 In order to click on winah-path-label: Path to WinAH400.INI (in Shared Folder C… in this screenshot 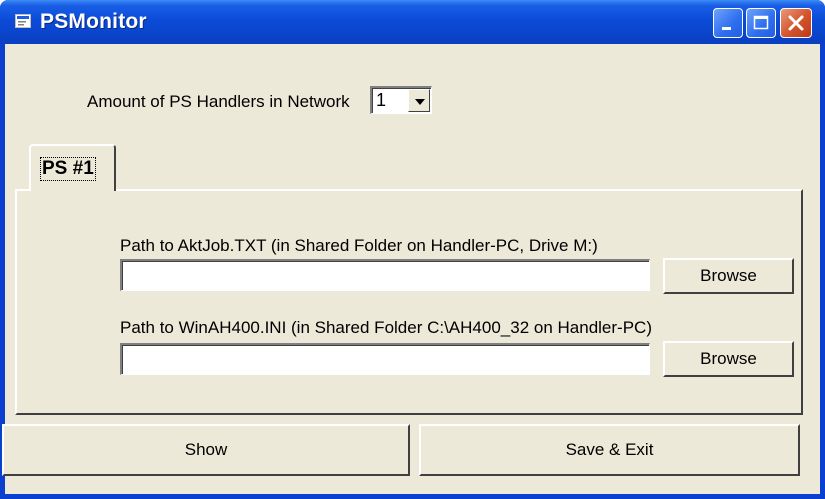, I will do `click(386, 327)`.